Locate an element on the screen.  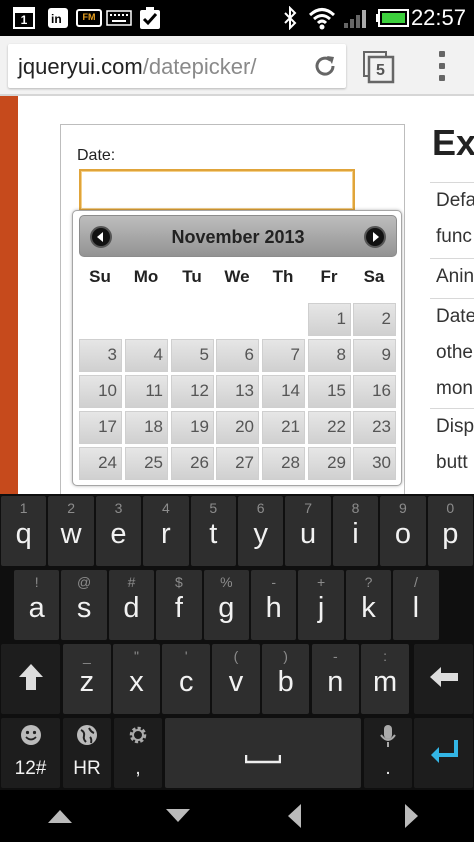
key-r: 4r is located at coordinates (166, 531).